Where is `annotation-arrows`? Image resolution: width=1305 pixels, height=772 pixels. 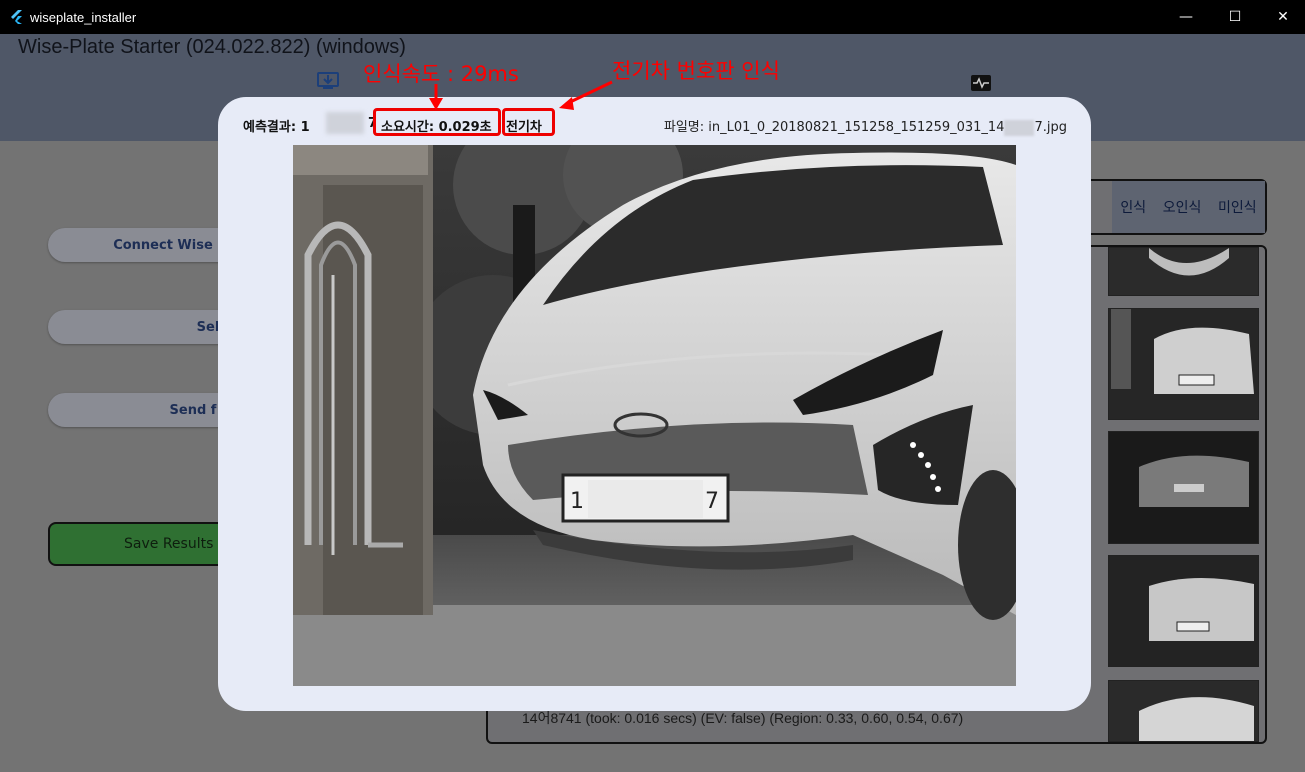 annotation-arrows is located at coordinates (521, 95).